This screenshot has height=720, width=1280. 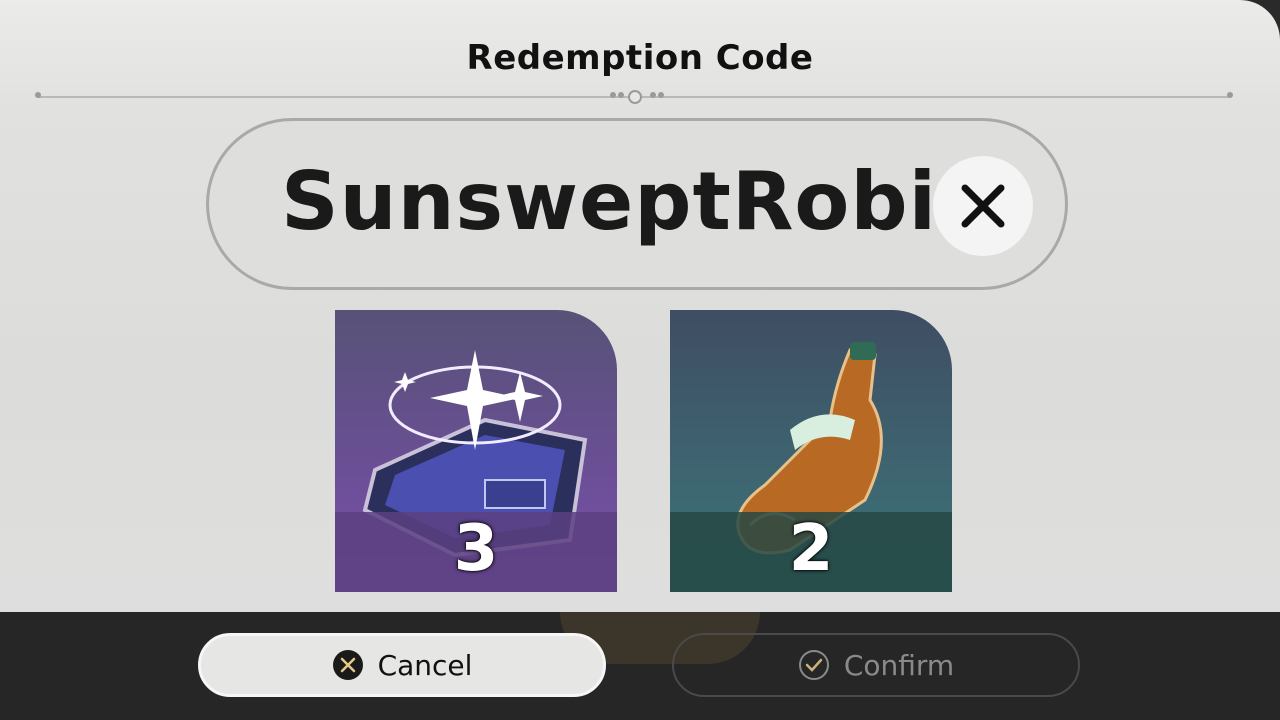 What do you see at coordinates (811, 451) in the screenshot?
I see `reward-item-bottle: 2` at bounding box center [811, 451].